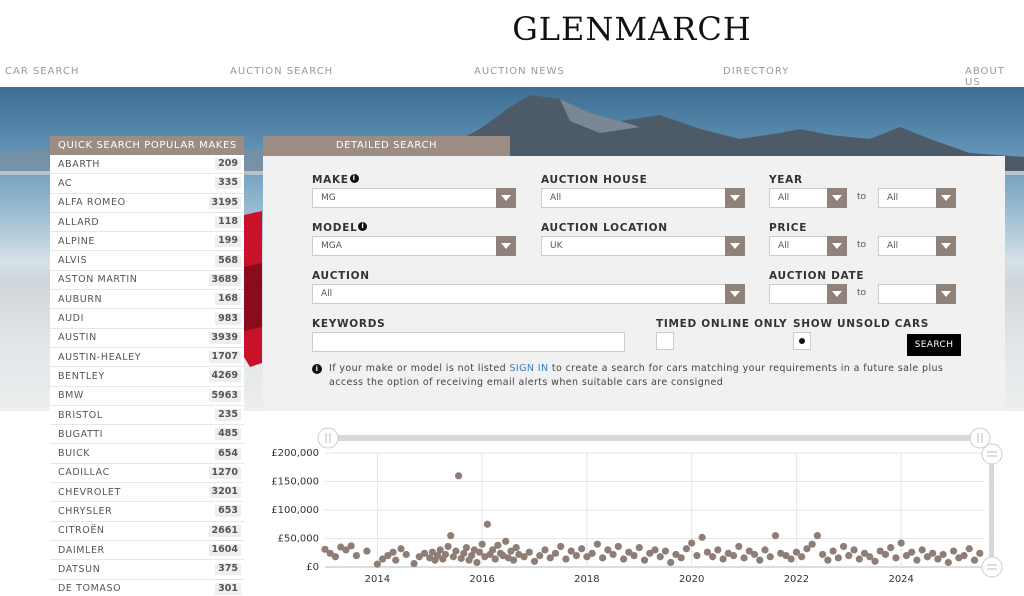 The width and height of the screenshot is (1024, 596). I want to click on nav-about-us: ABOUT US, so click(994, 77).